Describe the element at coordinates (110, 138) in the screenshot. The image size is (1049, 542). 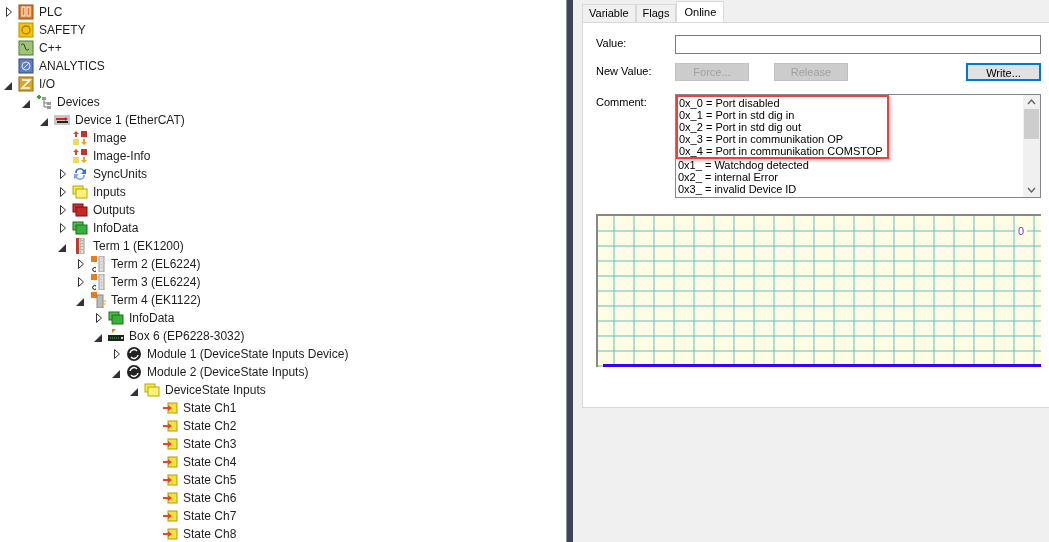
I see `tree-item: Image` at that location.